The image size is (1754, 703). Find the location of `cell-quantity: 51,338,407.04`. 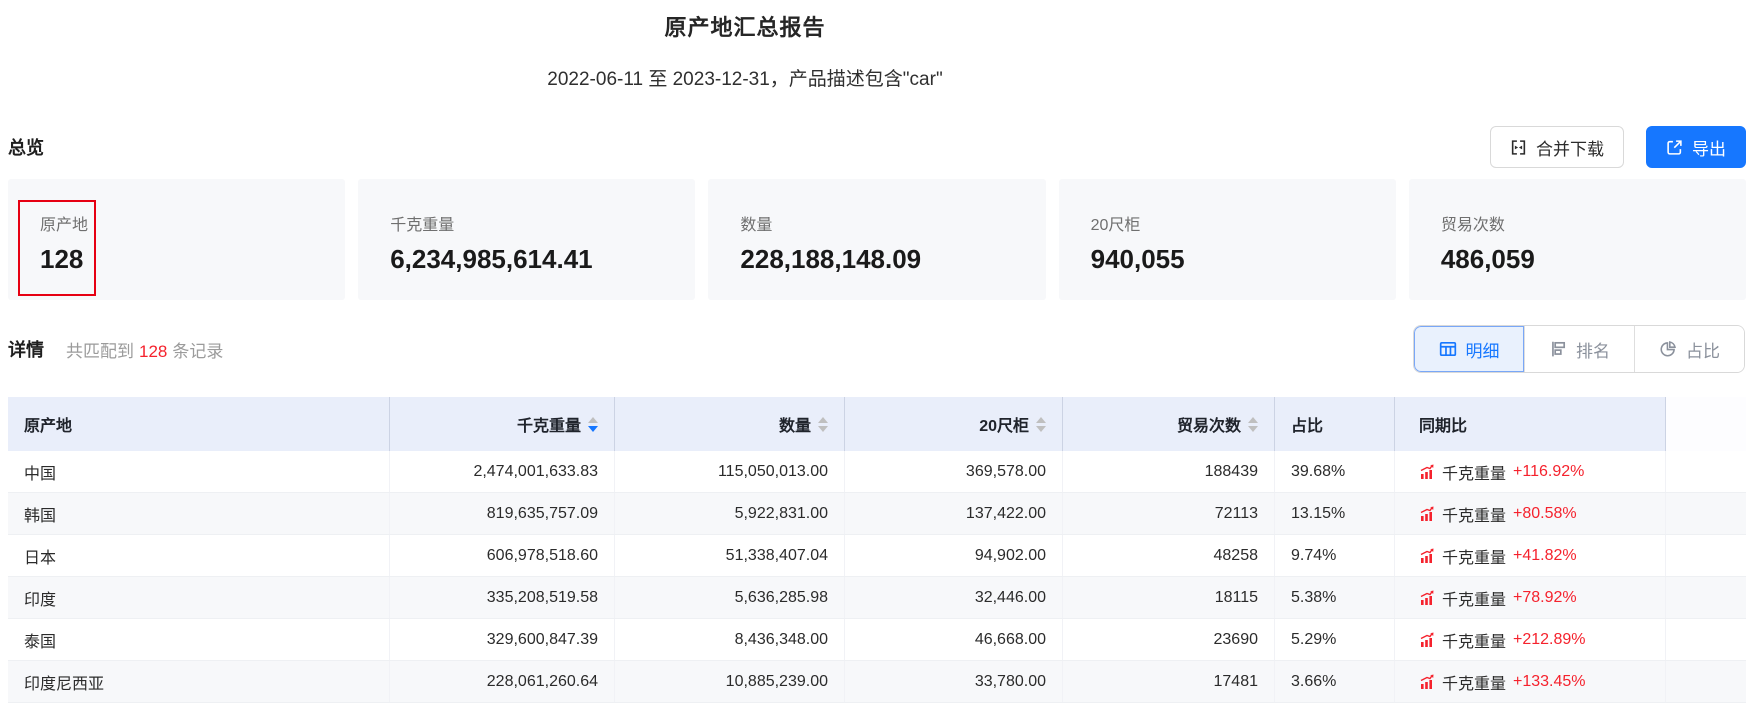

cell-quantity: 51,338,407.04 is located at coordinates (730, 555).